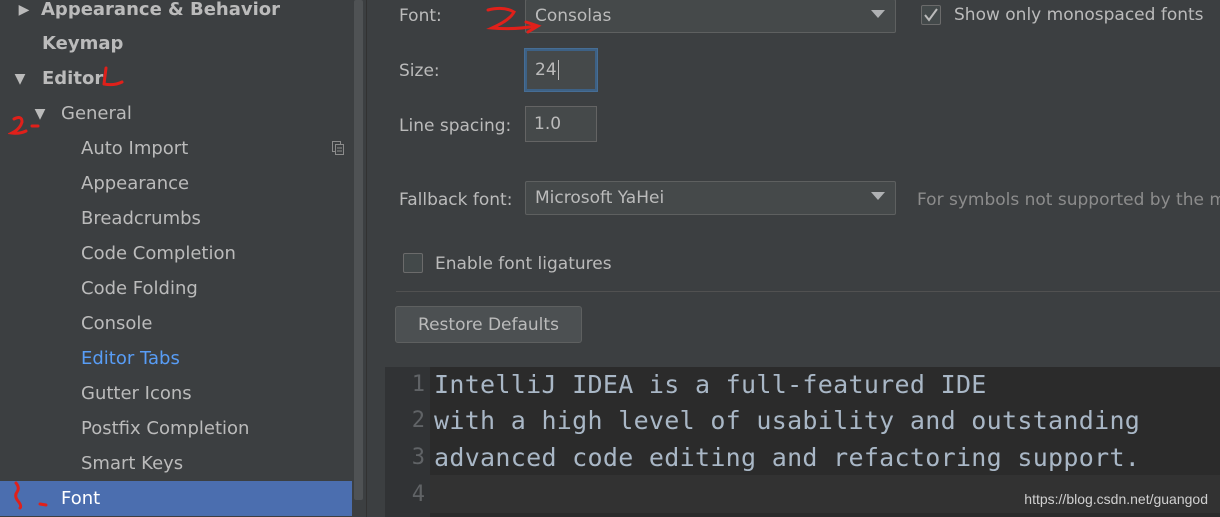  I want to click on monospaced-only-checkbox, so click(931, 15).